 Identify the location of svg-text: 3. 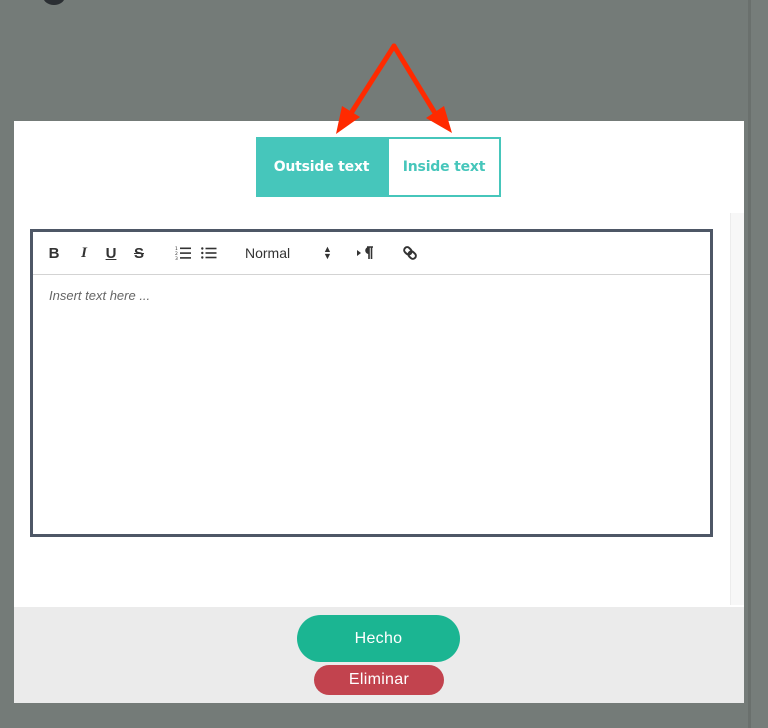
(176, 258).